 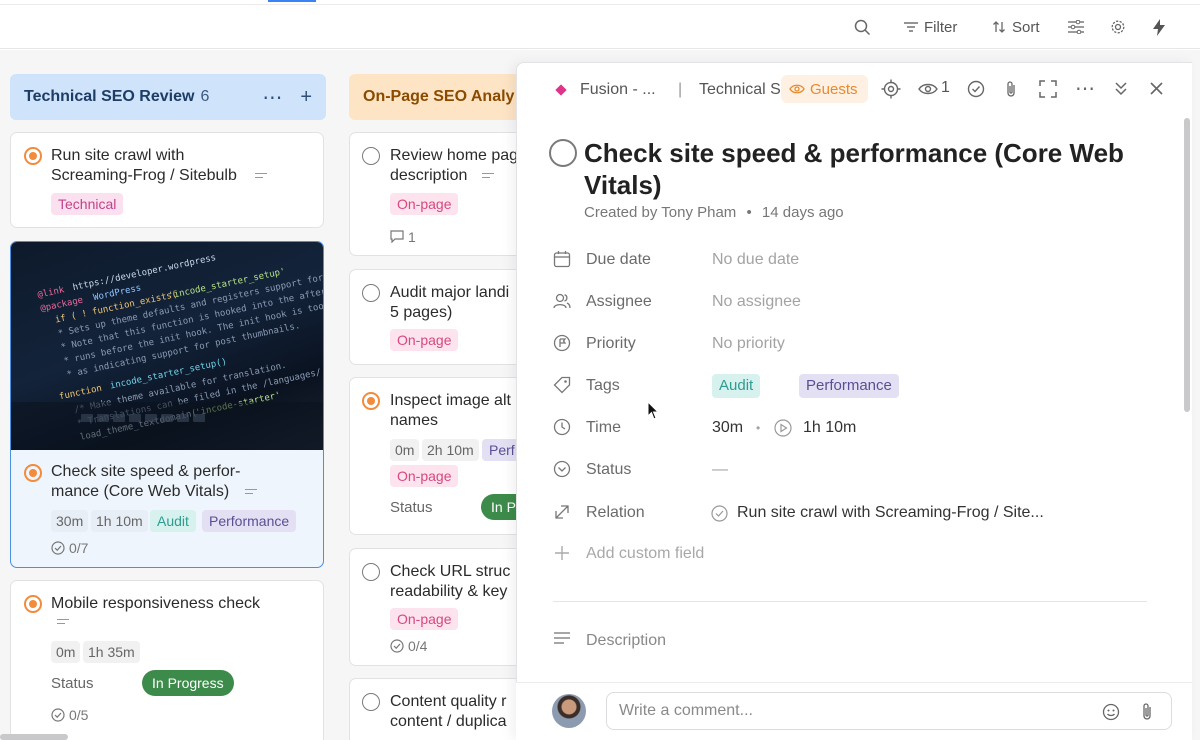 What do you see at coordinates (976, 89) in the screenshot?
I see `check-circle-icon` at bounding box center [976, 89].